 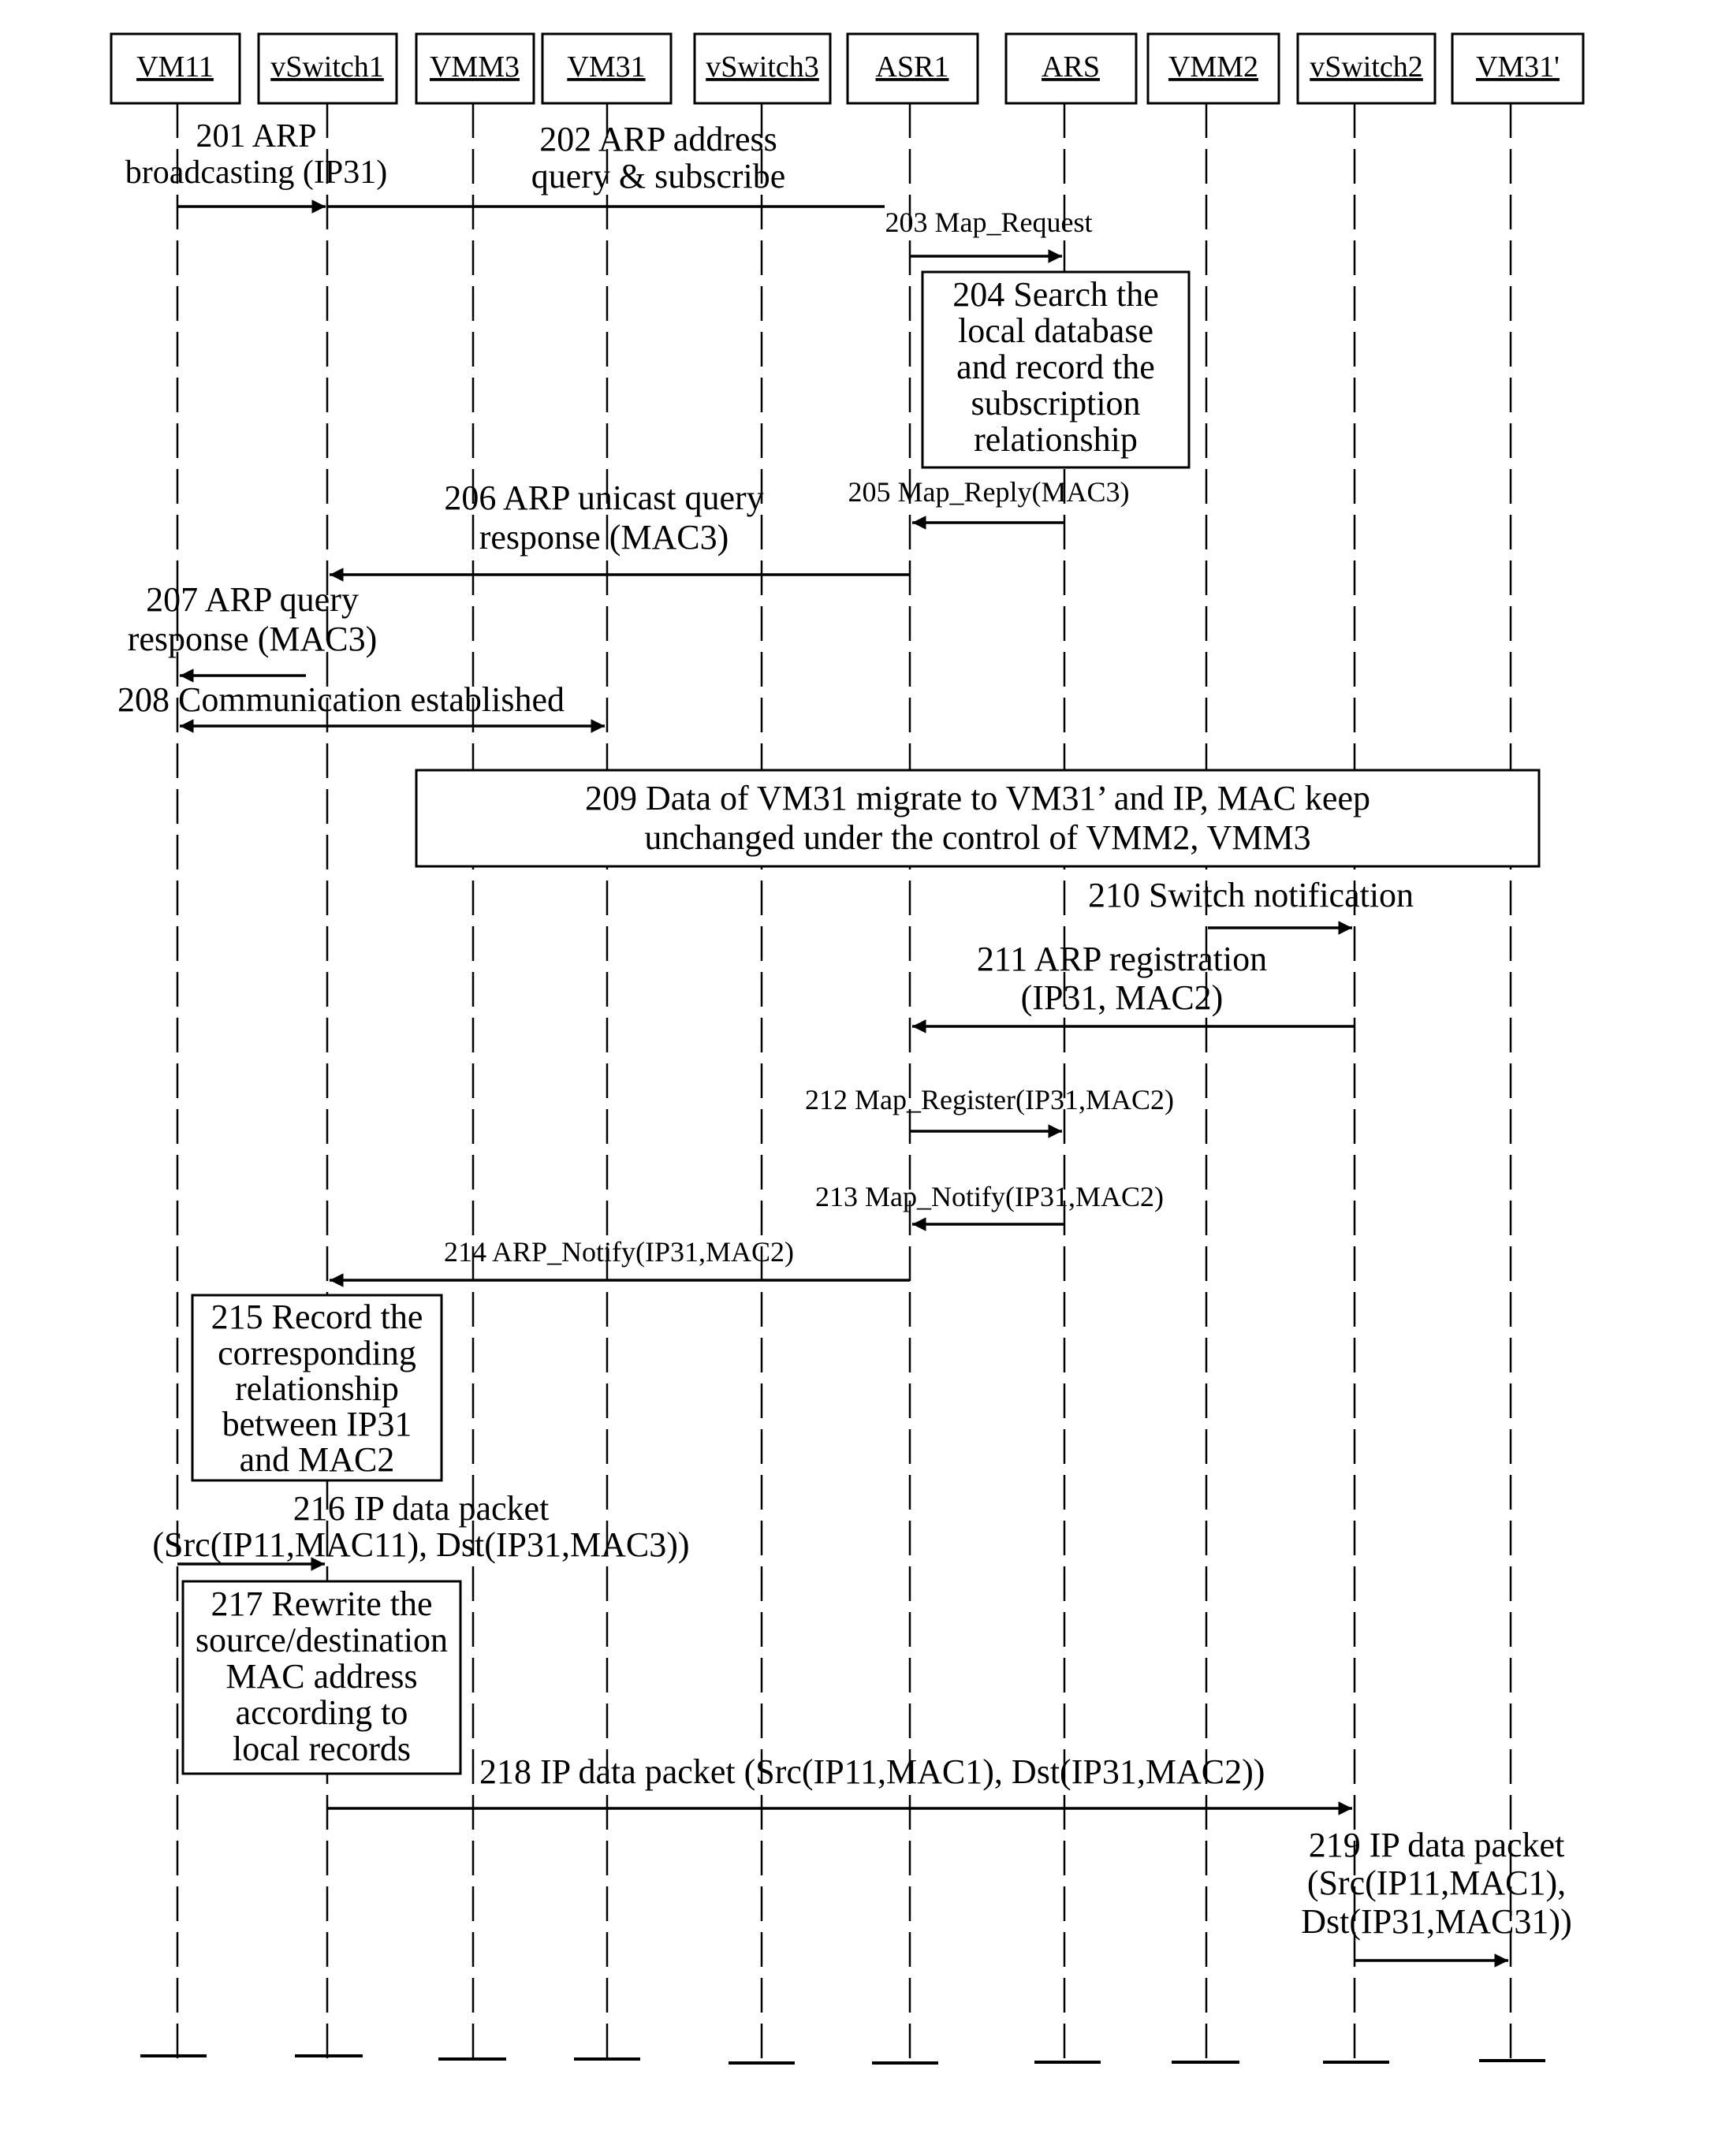 I want to click on message-label: 206 ARP unicast query, so click(x=603, y=498).